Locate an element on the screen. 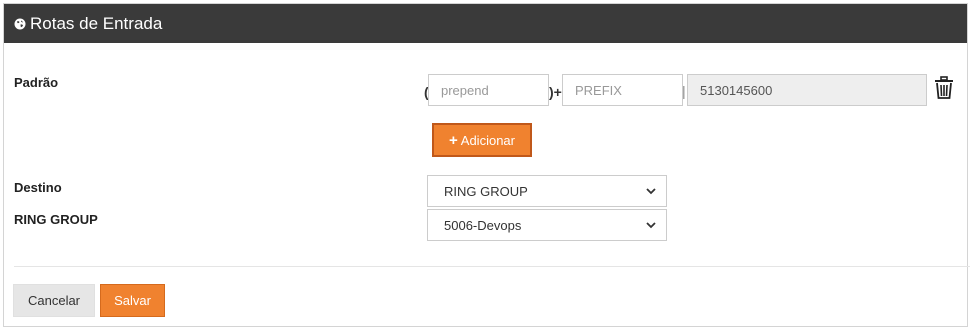  ring-group-label: RING GROUP is located at coordinates (56, 219).